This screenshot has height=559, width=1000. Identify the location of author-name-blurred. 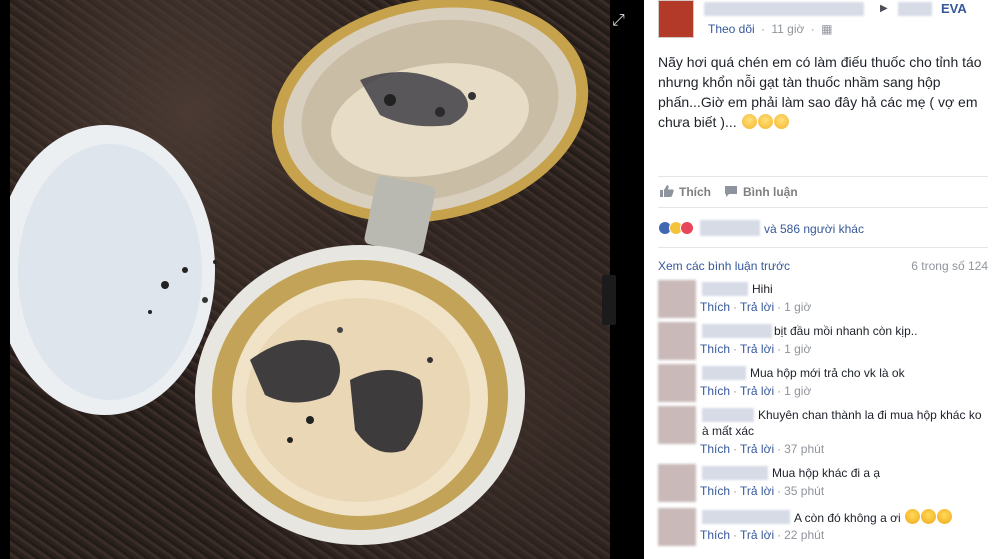
(784, 9).